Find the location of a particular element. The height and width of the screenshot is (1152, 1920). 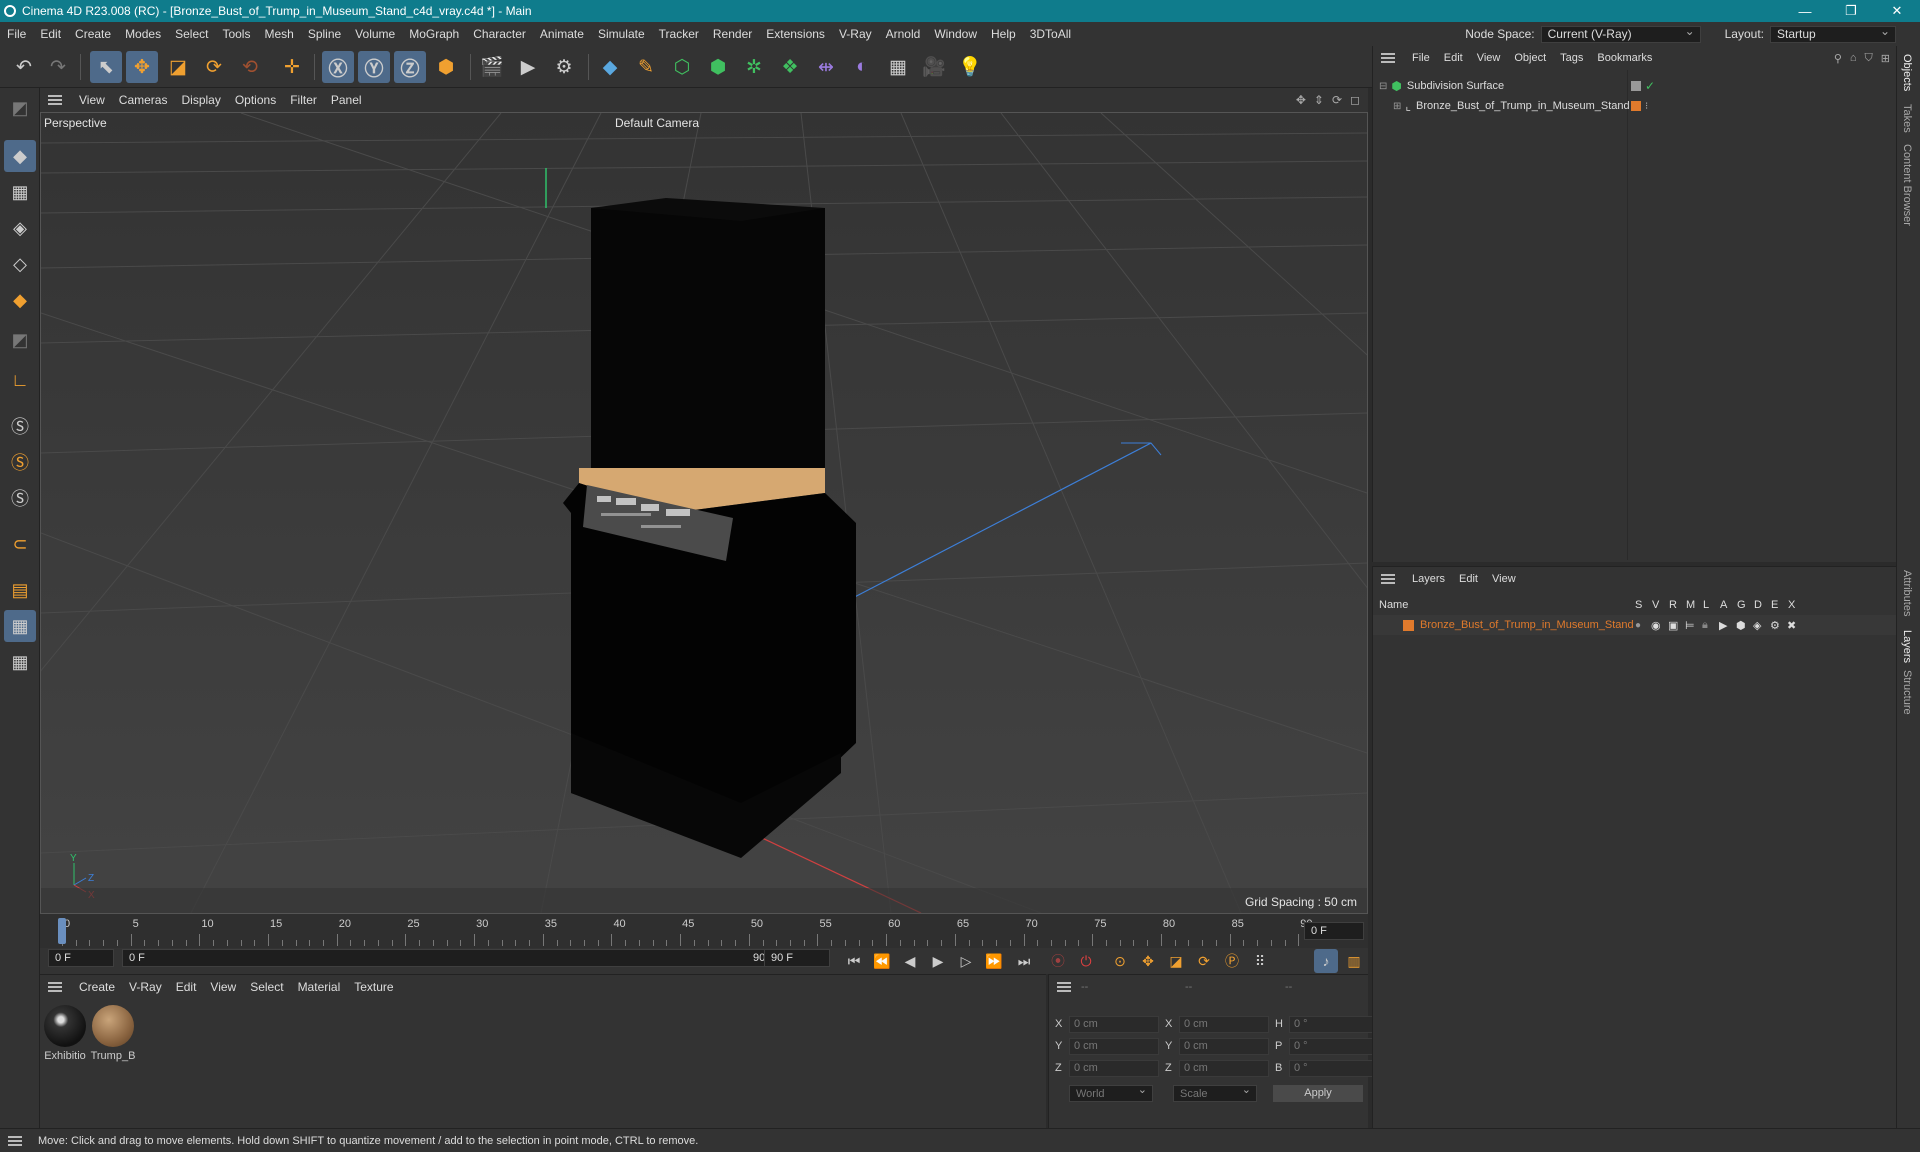

minimize-icon: — is located at coordinates (1805, 11).